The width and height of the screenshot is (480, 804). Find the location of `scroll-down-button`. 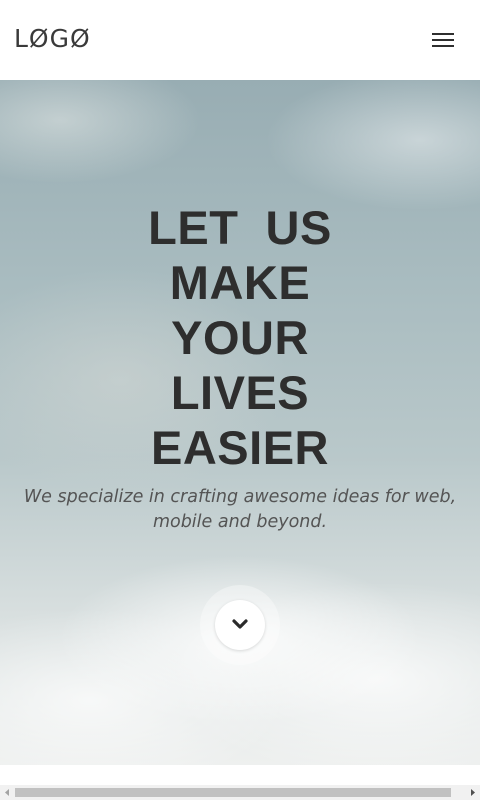

scroll-down-button is located at coordinates (240, 625).